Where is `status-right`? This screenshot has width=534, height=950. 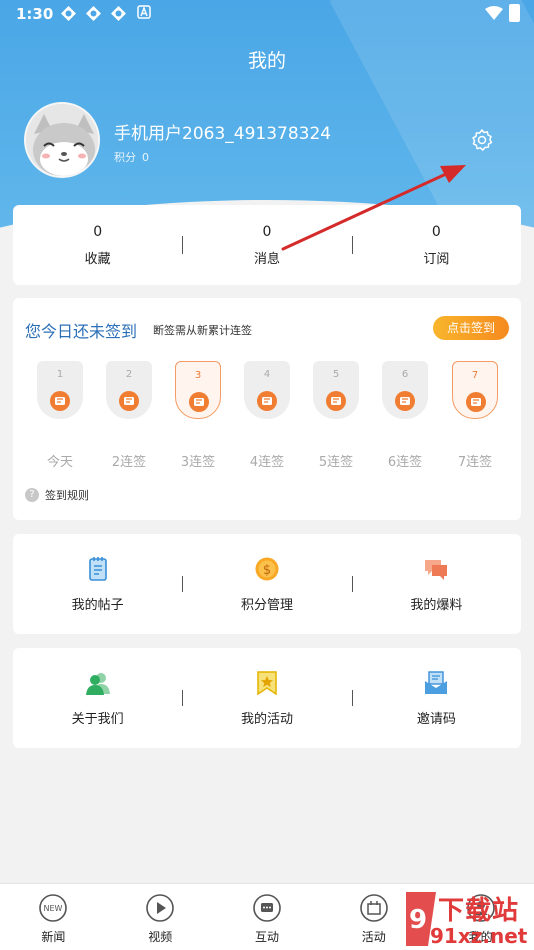 status-right is located at coordinates (502, 13).